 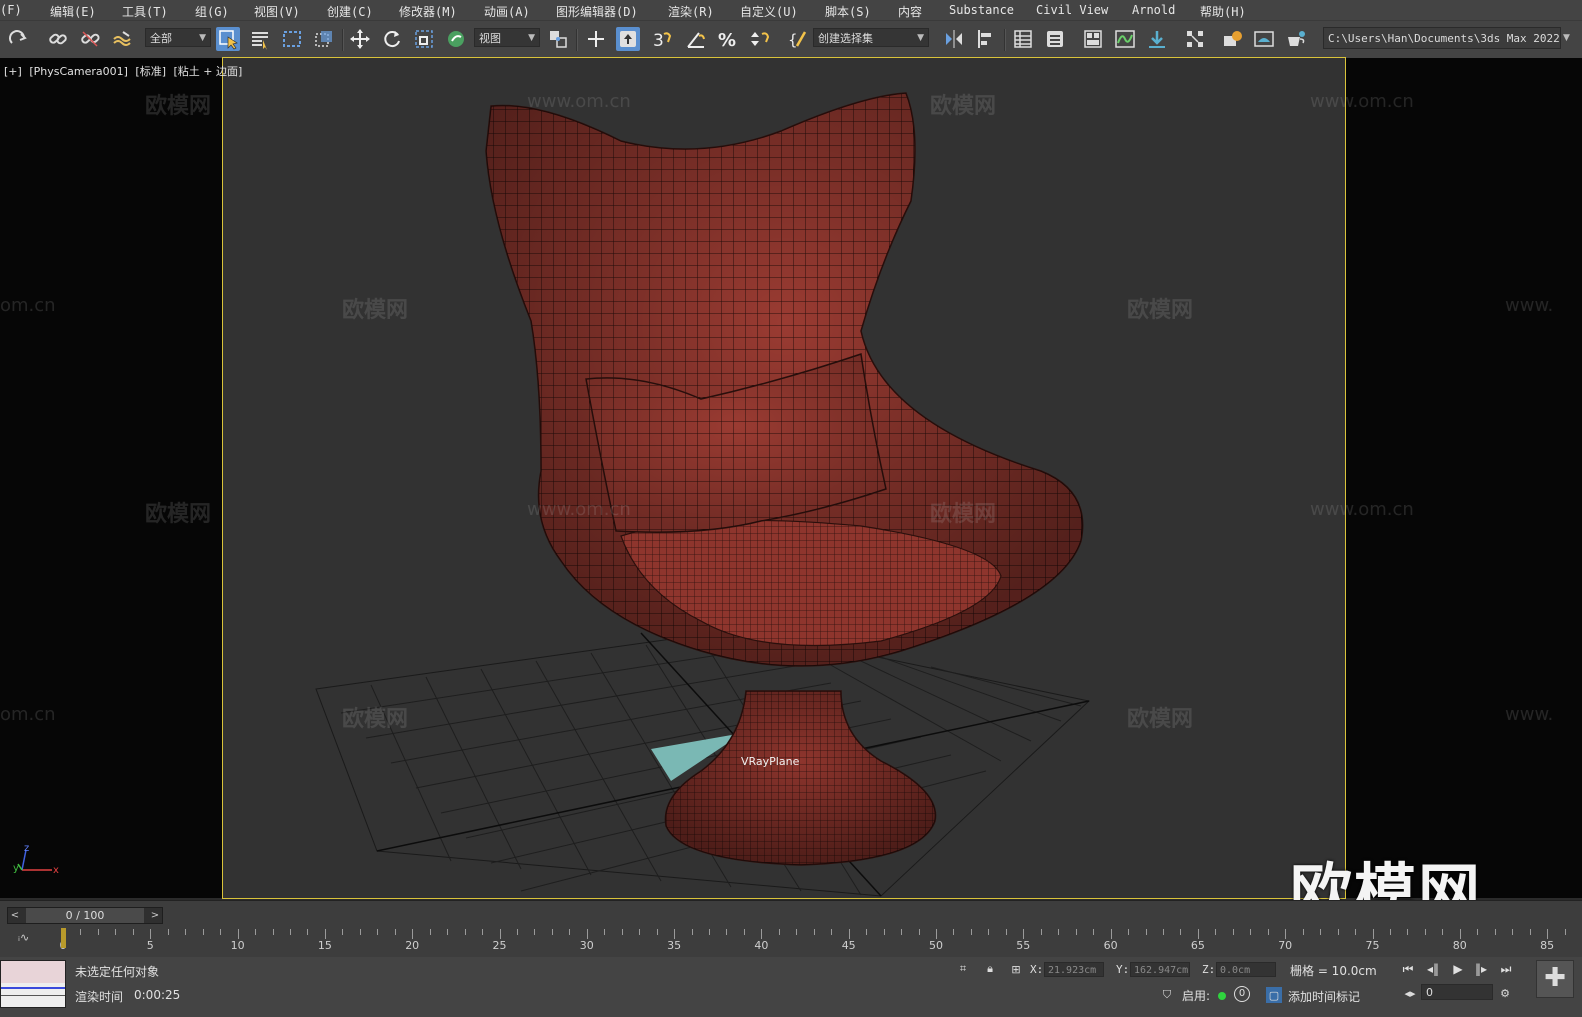 I want to click on menu-rendering: 渲染(R), so click(x=691, y=11).